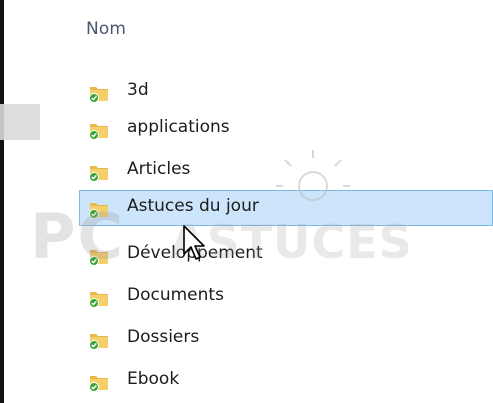 This screenshot has width=493, height=403. Describe the element at coordinates (163, 337) in the screenshot. I see `folder-name: Dossiers` at that location.